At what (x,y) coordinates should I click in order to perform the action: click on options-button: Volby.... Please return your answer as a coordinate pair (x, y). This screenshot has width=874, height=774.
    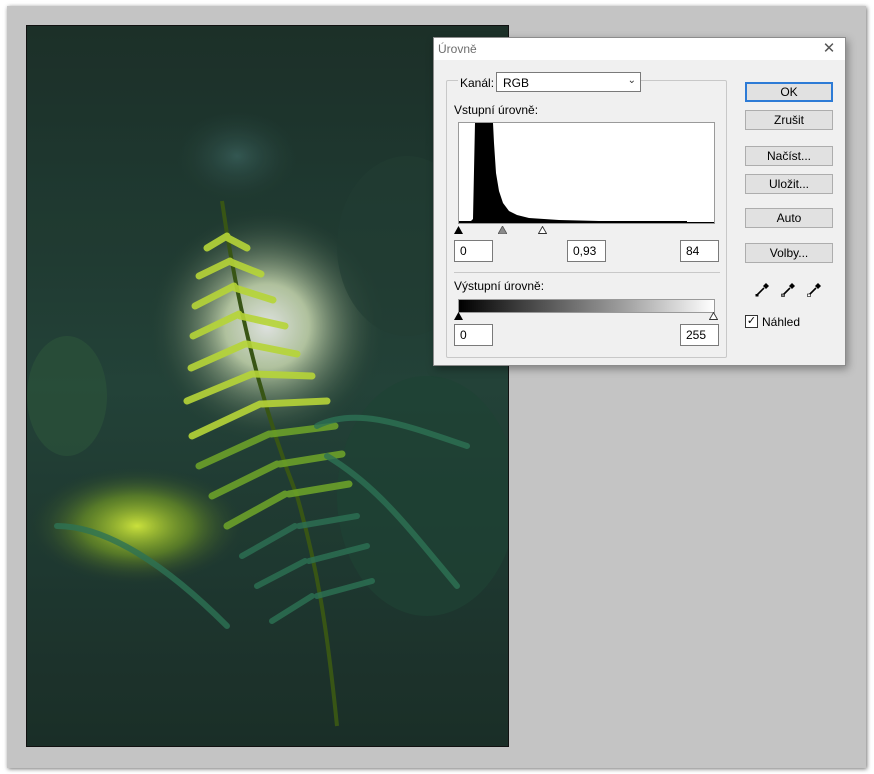
    Looking at the image, I should click on (789, 253).